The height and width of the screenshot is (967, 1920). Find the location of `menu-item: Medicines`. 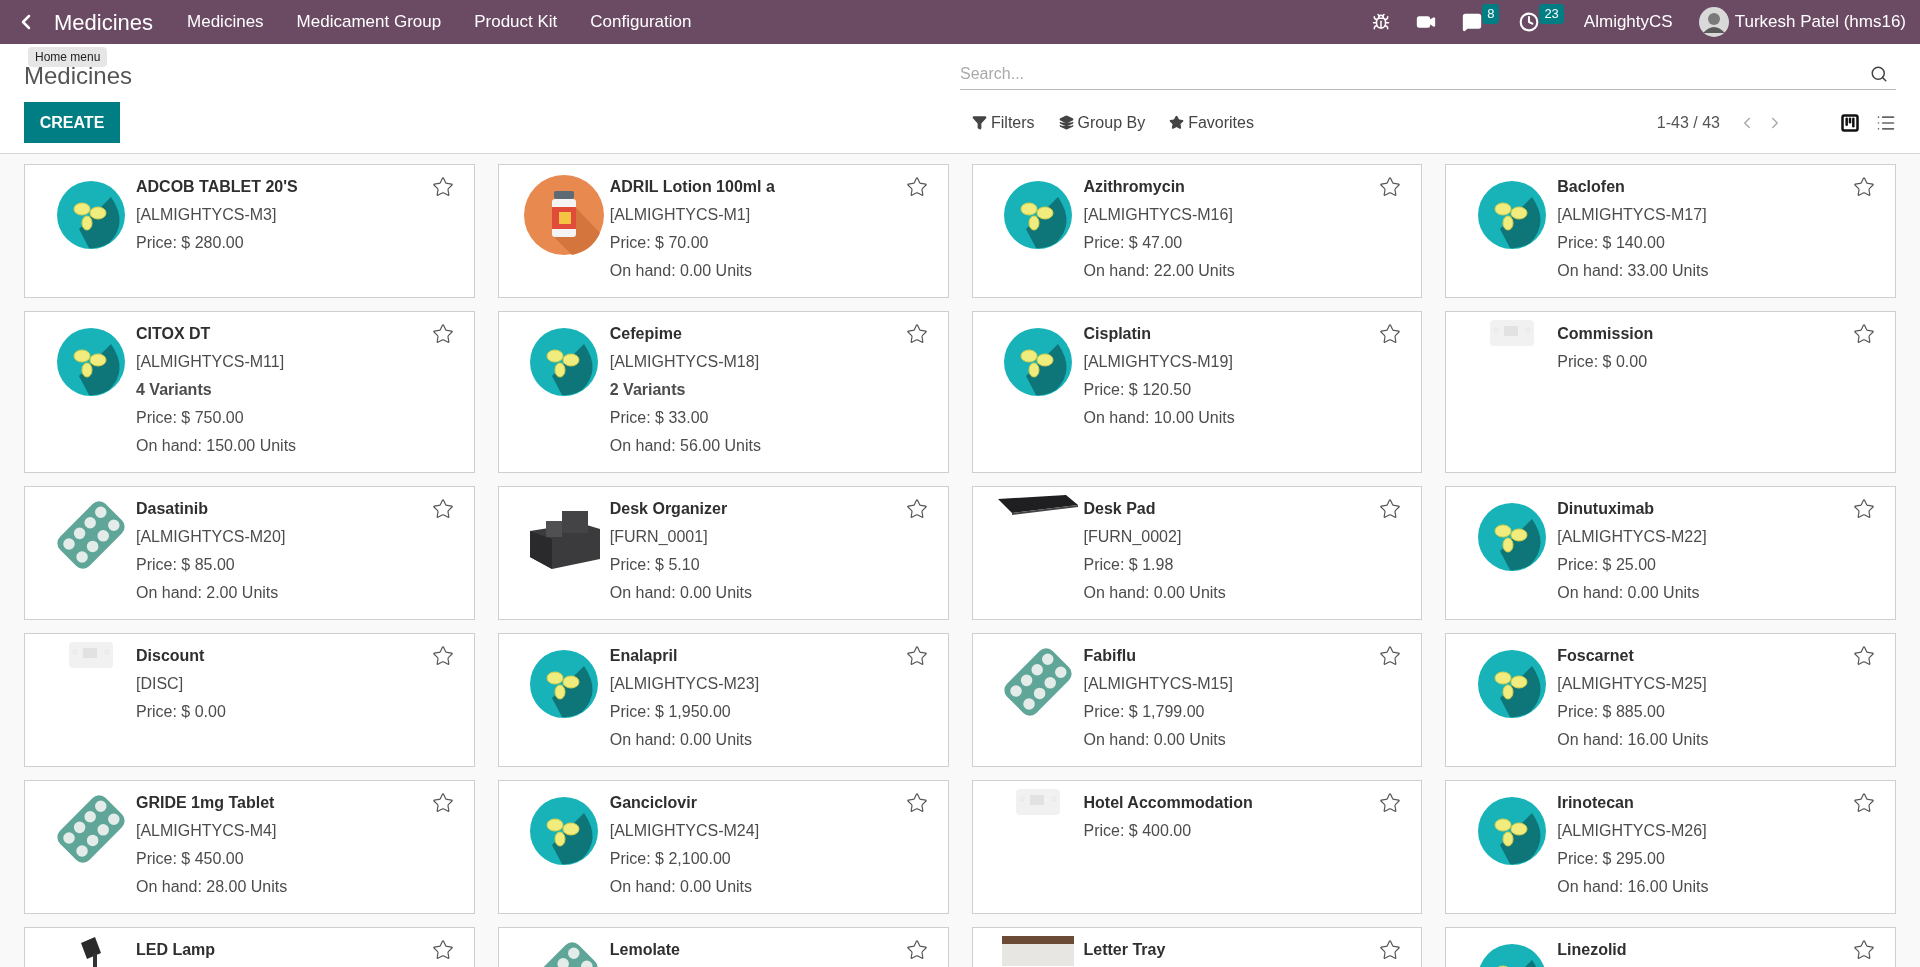

menu-item: Medicines is located at coordinates (225, 22).